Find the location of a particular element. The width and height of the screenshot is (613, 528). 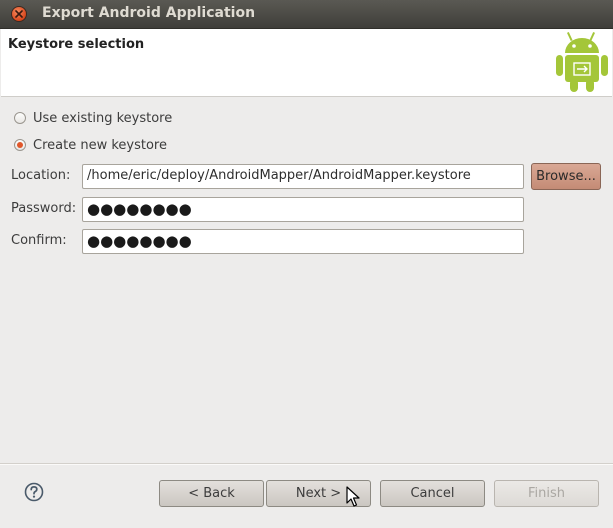

footer-separator is located at coordinates (306, 464).